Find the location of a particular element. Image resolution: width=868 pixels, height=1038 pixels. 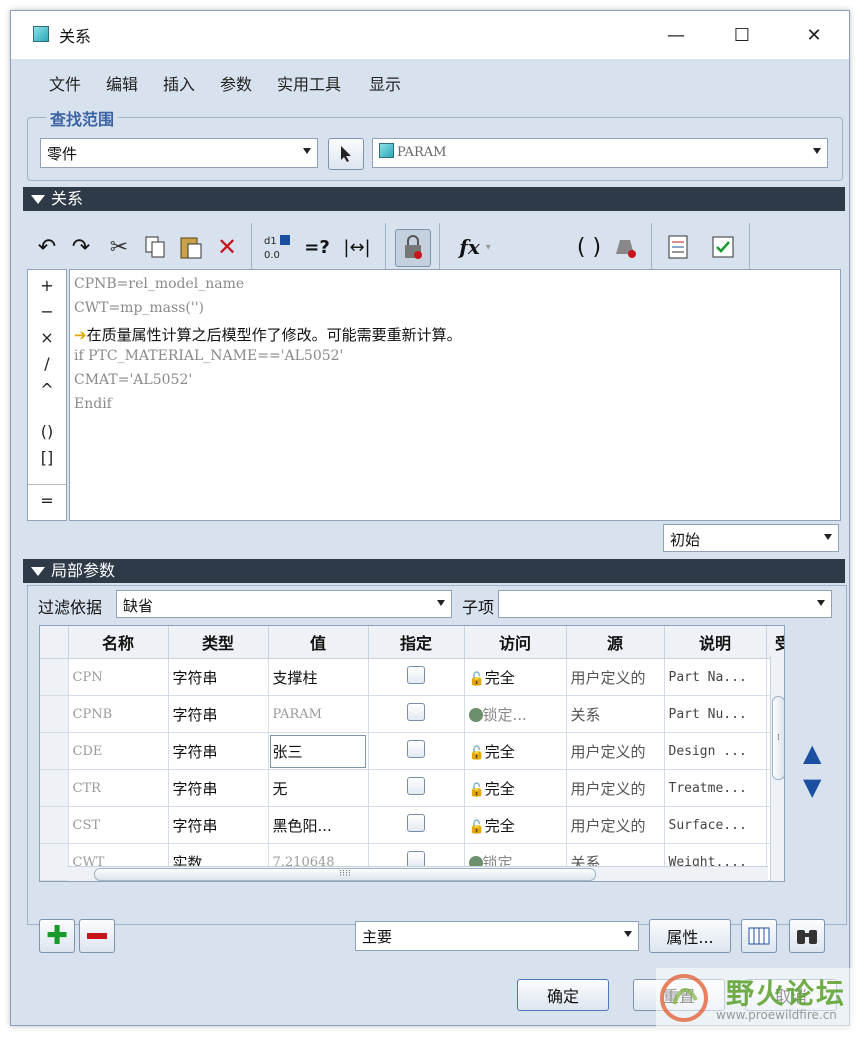

verify-icon is located at coordinates (679, 247).